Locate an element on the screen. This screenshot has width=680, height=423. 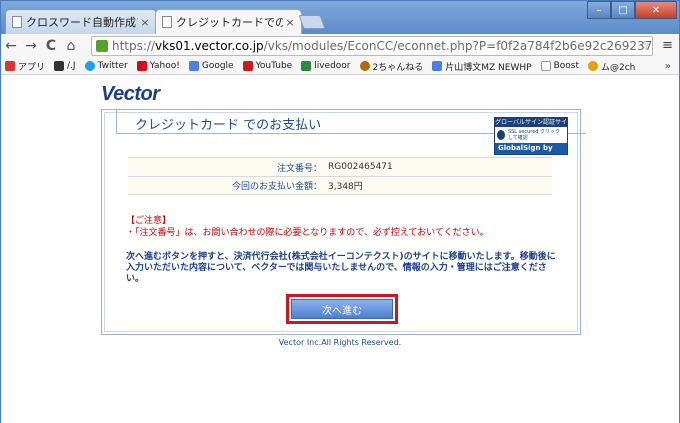
seal-ssl-text: SSL secured クリックして確認 is located at coordinates (534, 135).